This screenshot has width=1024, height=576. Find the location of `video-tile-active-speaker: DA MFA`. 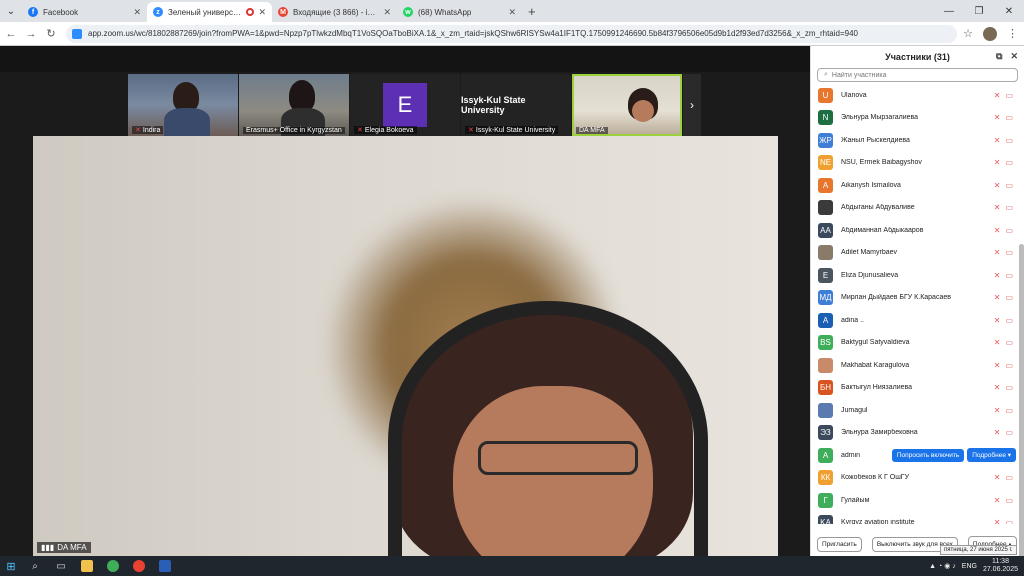

video-tile-active-speaker: DA MFA is located at coordinates (627, 105).